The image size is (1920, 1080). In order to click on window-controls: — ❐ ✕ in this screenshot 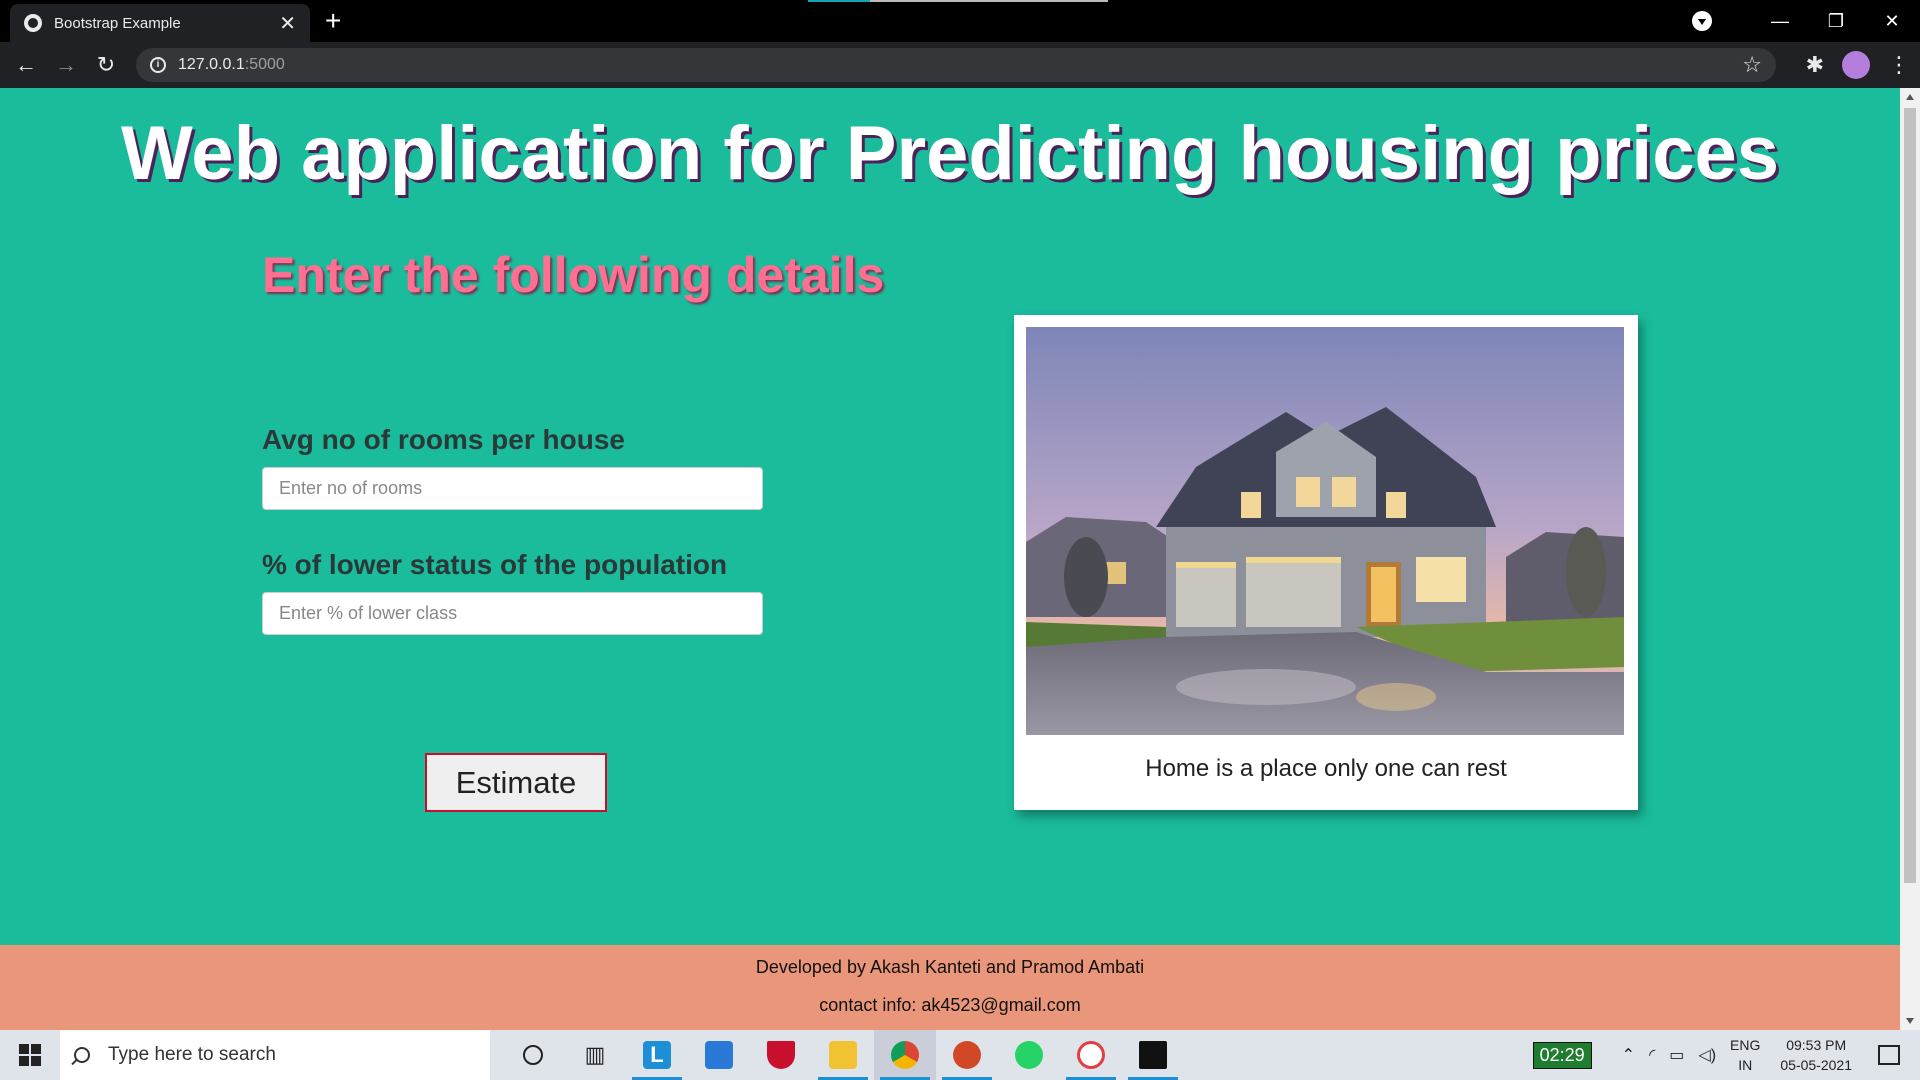, I will do `click(1806, 21)`.